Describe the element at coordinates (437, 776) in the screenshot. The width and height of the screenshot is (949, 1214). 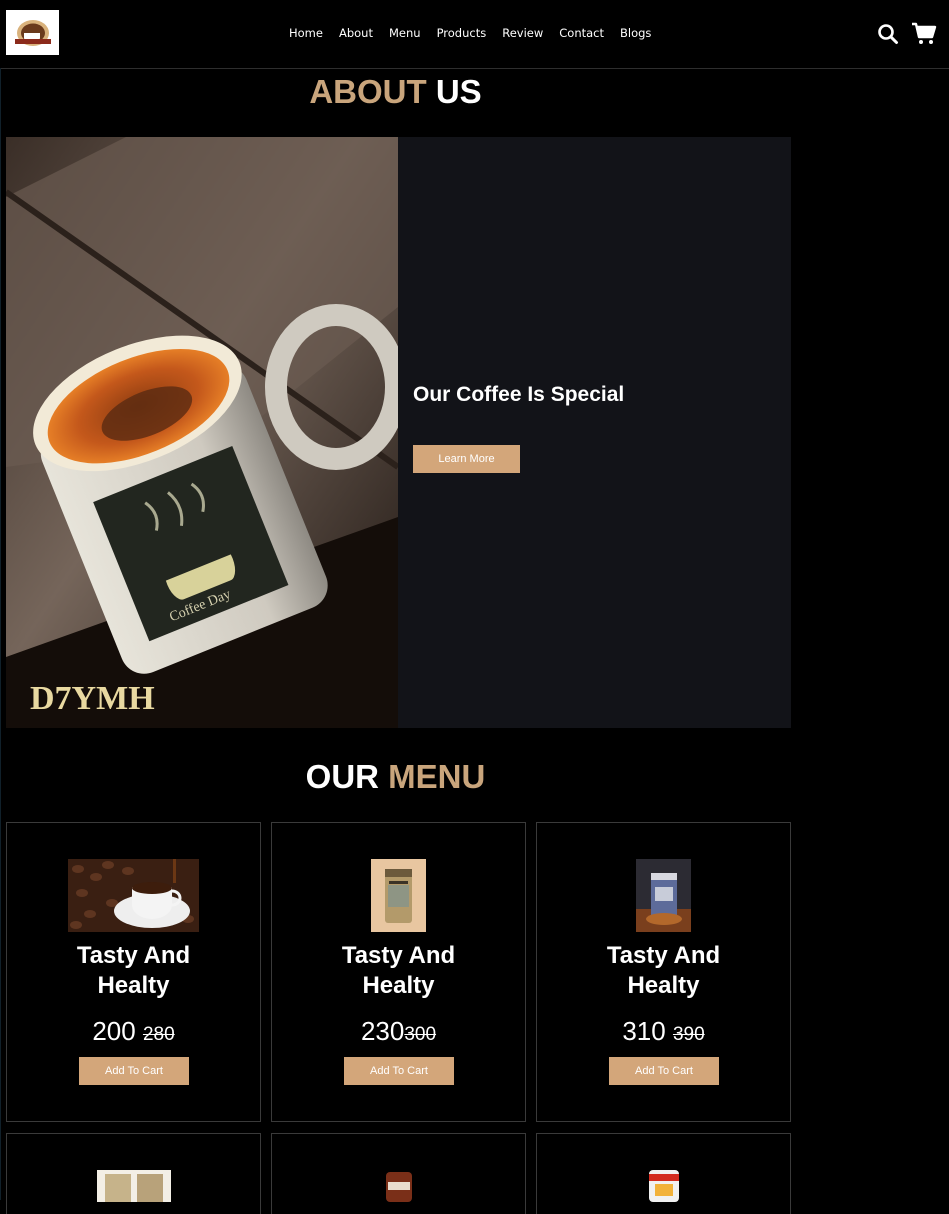
I see `menu-title-accent: MENU` at that location.